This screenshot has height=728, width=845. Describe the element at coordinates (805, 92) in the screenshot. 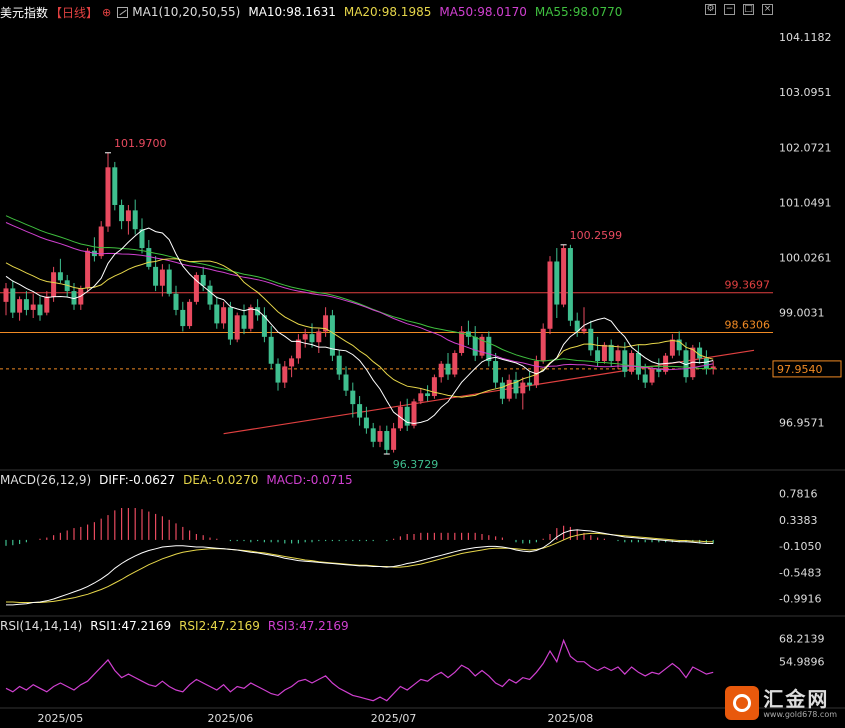

I see `main-y-tick: 103.0951` at that location.